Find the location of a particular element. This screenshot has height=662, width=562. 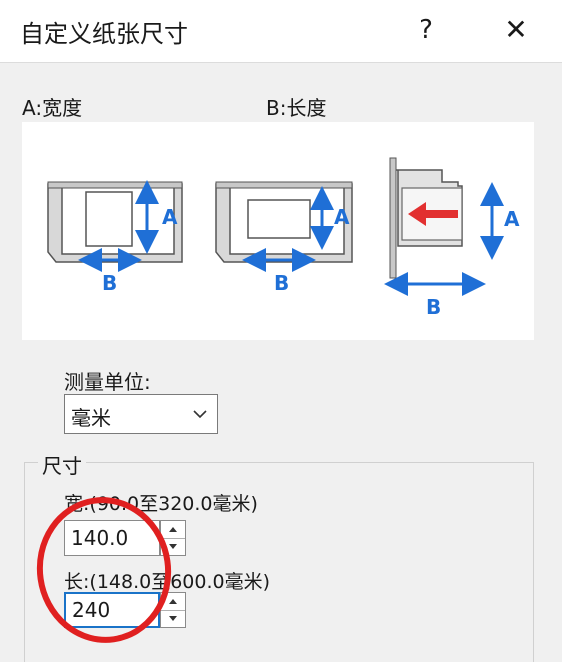

width-decrement-button is located at coordinates (173, 546).